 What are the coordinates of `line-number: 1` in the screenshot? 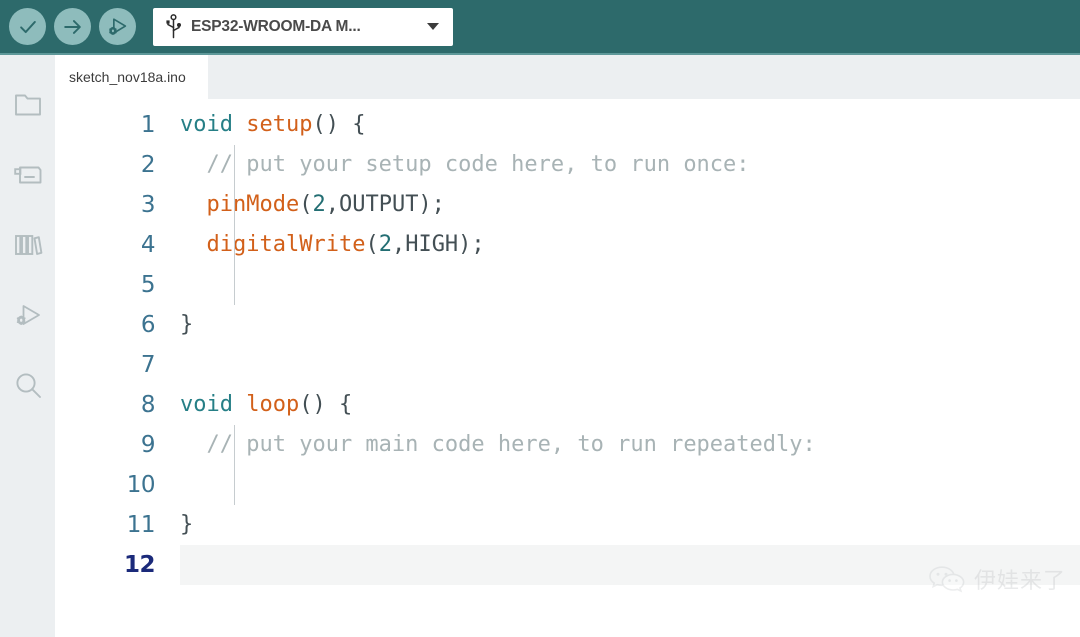 It's located at (148, 125).